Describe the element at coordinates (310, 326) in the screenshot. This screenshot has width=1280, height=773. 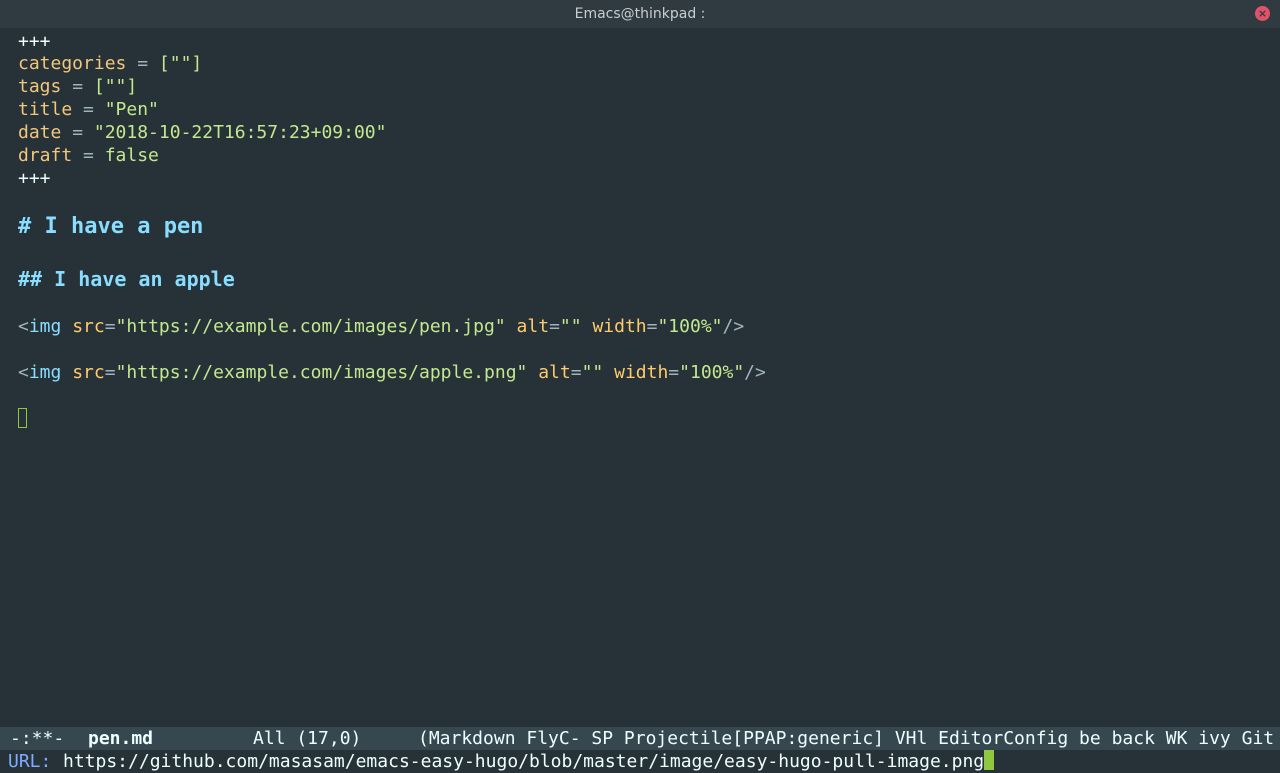
I see `src-value: "https://example.com/images/pen.jpg"` at that location.